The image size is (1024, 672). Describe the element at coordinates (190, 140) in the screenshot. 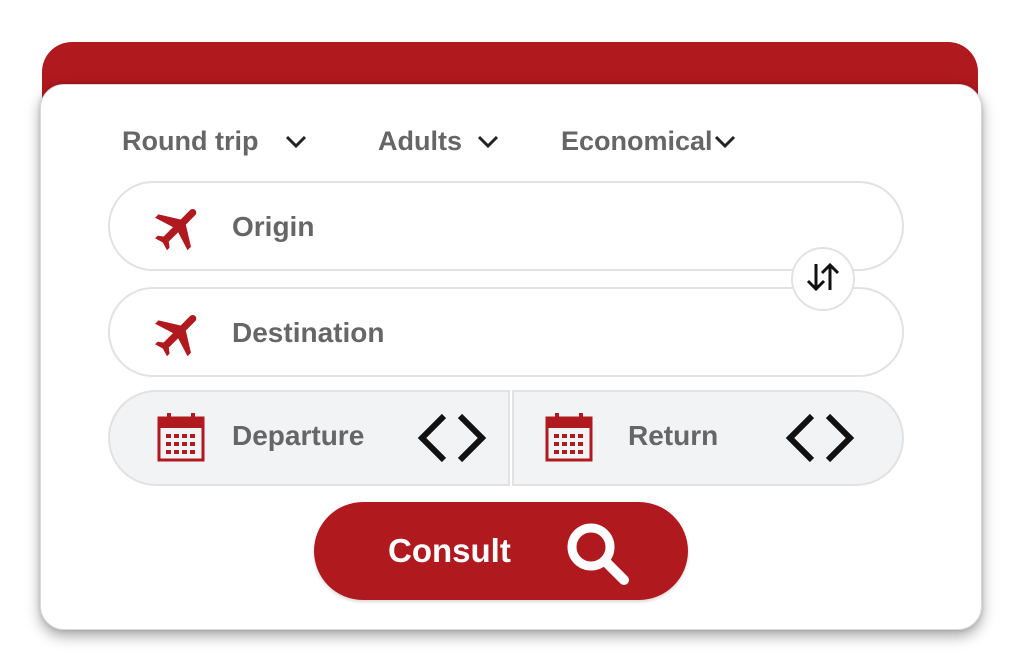

I see `trip-type-label: Round trip` at that location.